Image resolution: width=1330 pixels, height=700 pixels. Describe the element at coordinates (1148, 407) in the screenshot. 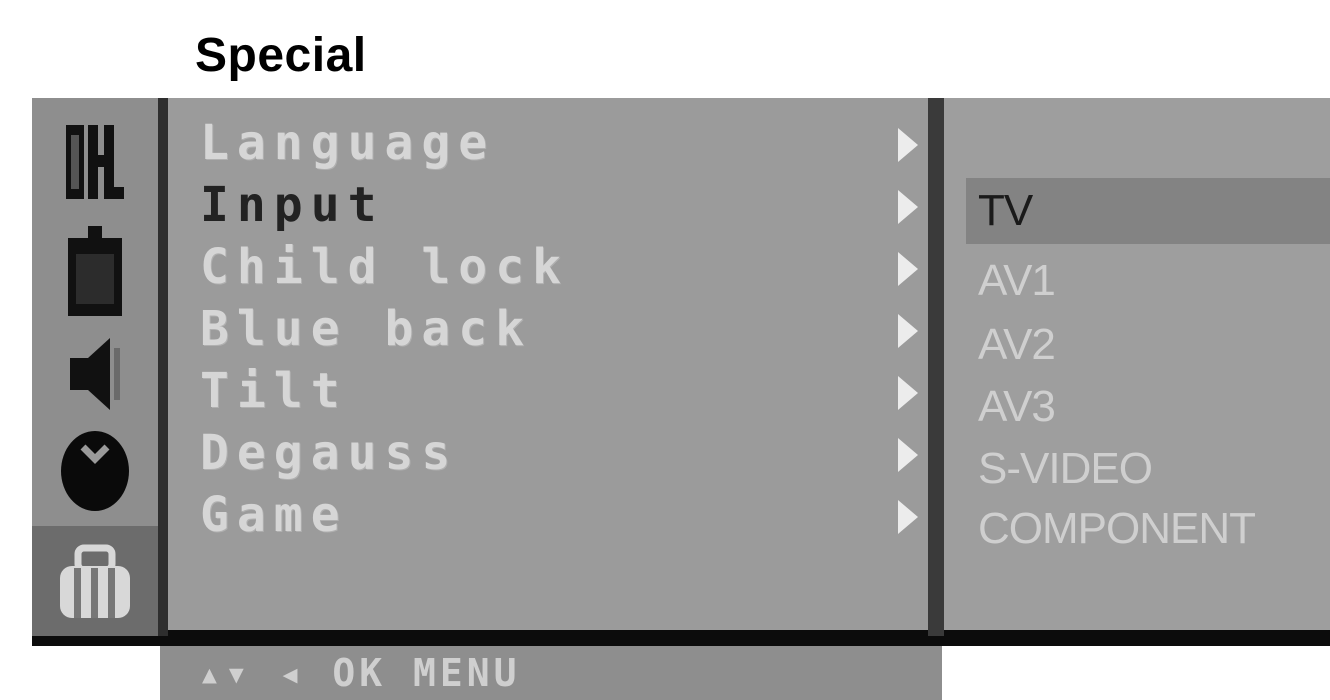

I see `input-option-av3: AV3` at that location.